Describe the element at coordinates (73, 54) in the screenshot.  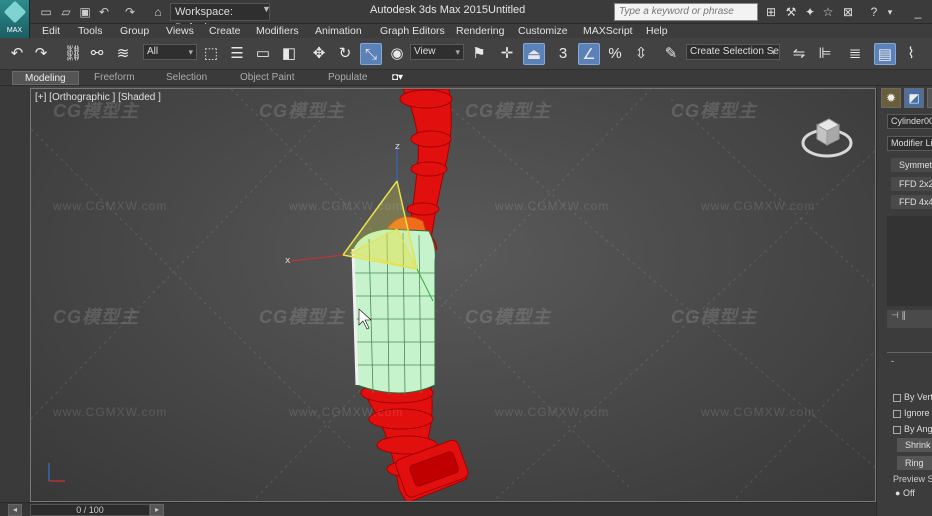
I see `select-and-link-icon: ⛓` at that location.